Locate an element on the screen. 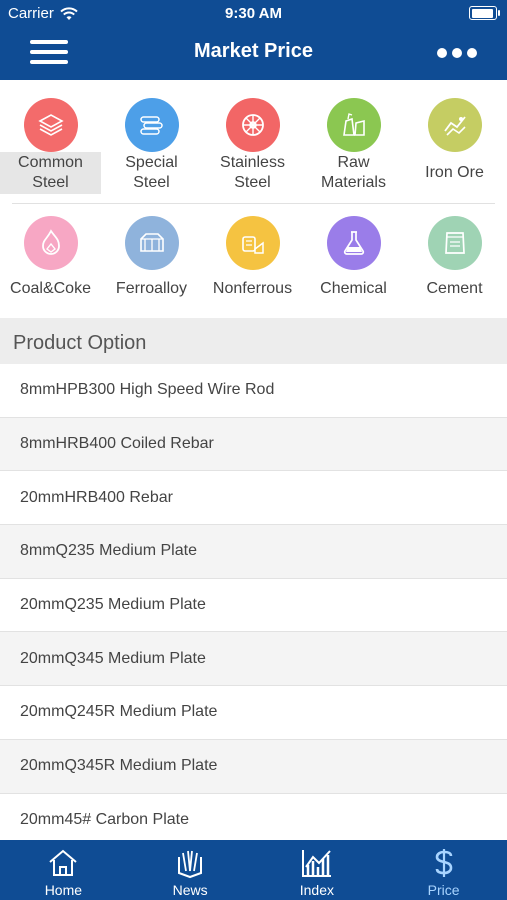  product-row: 8mmHPB300 High Speed Wire Rod is located at coordinates (253, 391).